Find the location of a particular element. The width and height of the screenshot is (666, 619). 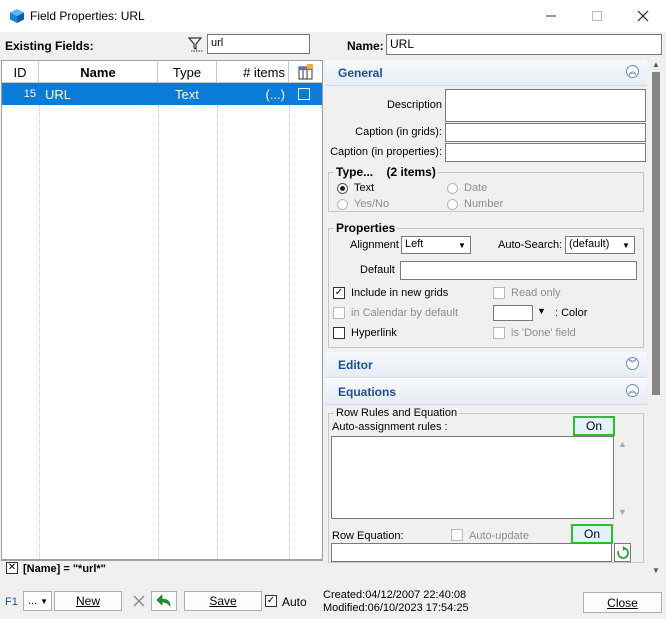

properties-group-title: Properties is located at coordinates (366, 228).